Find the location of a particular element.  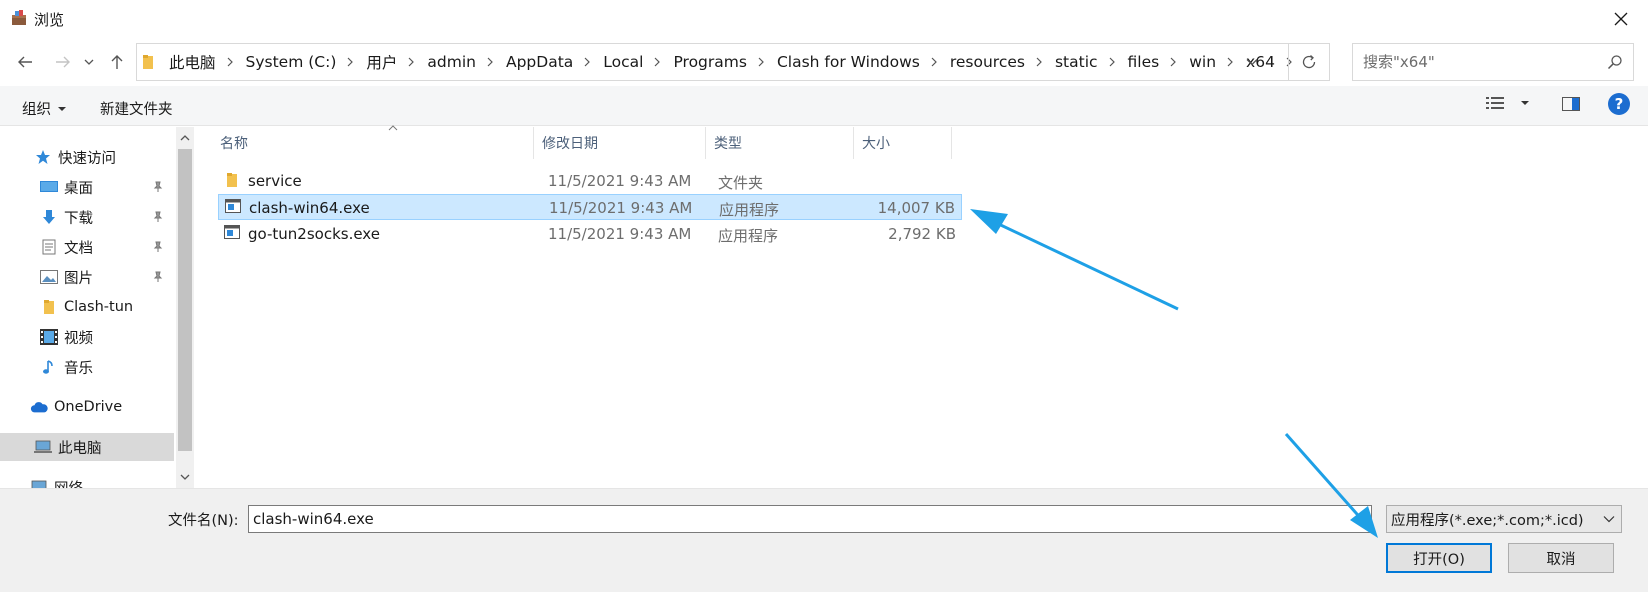

breadcrumb-label: win is located at coordinates (1203, 62).